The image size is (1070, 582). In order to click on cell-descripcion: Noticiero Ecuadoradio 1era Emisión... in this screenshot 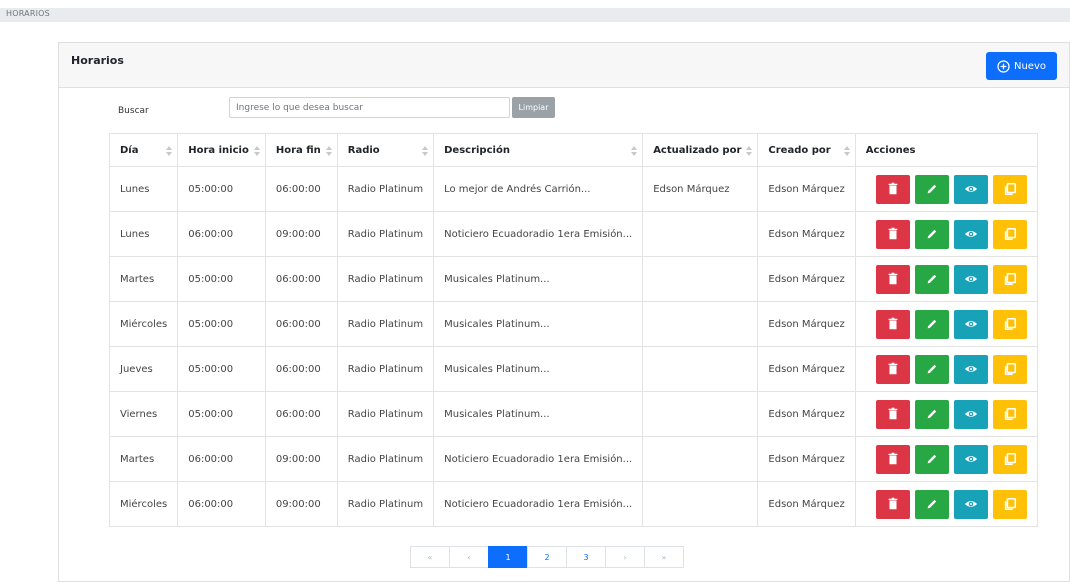, I will do `click(538, 459)`.